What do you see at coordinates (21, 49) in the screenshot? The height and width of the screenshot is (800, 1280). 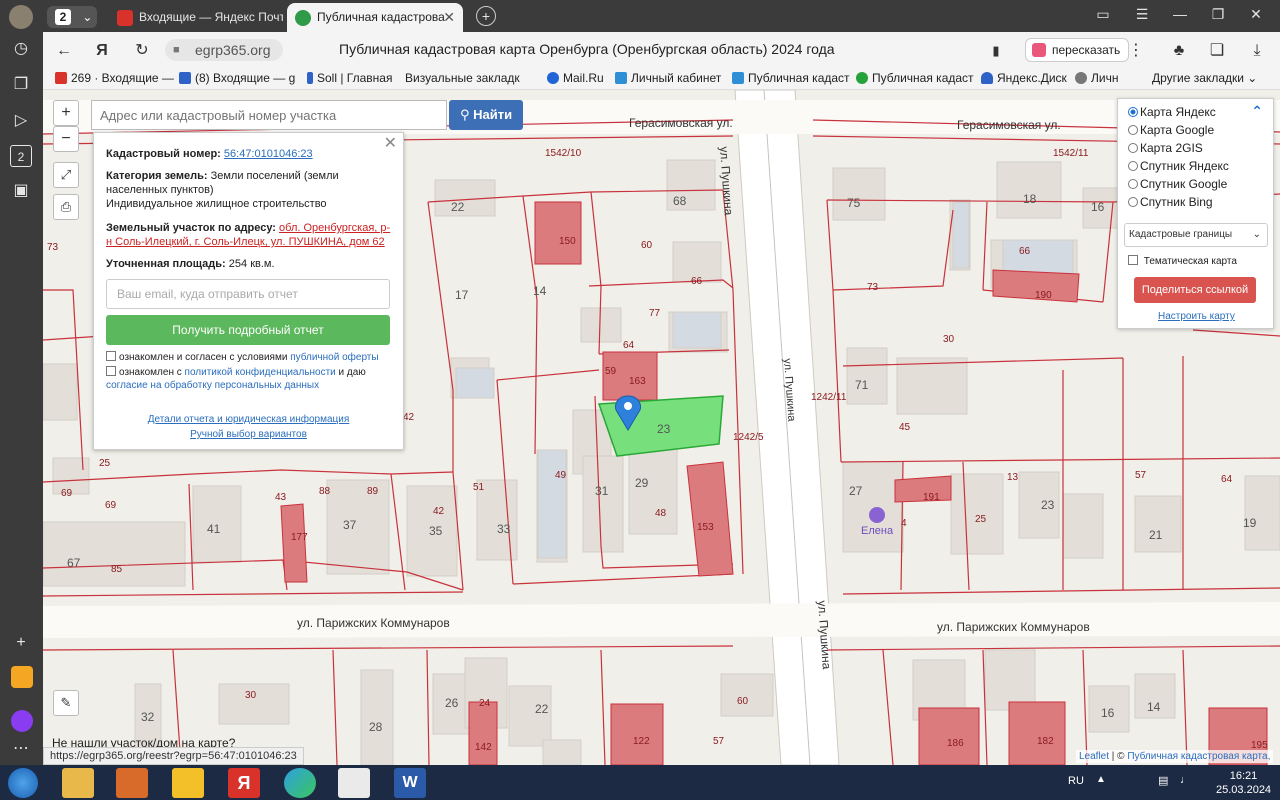 I see `history-icon: ◷` at bounding box center [21, 49].